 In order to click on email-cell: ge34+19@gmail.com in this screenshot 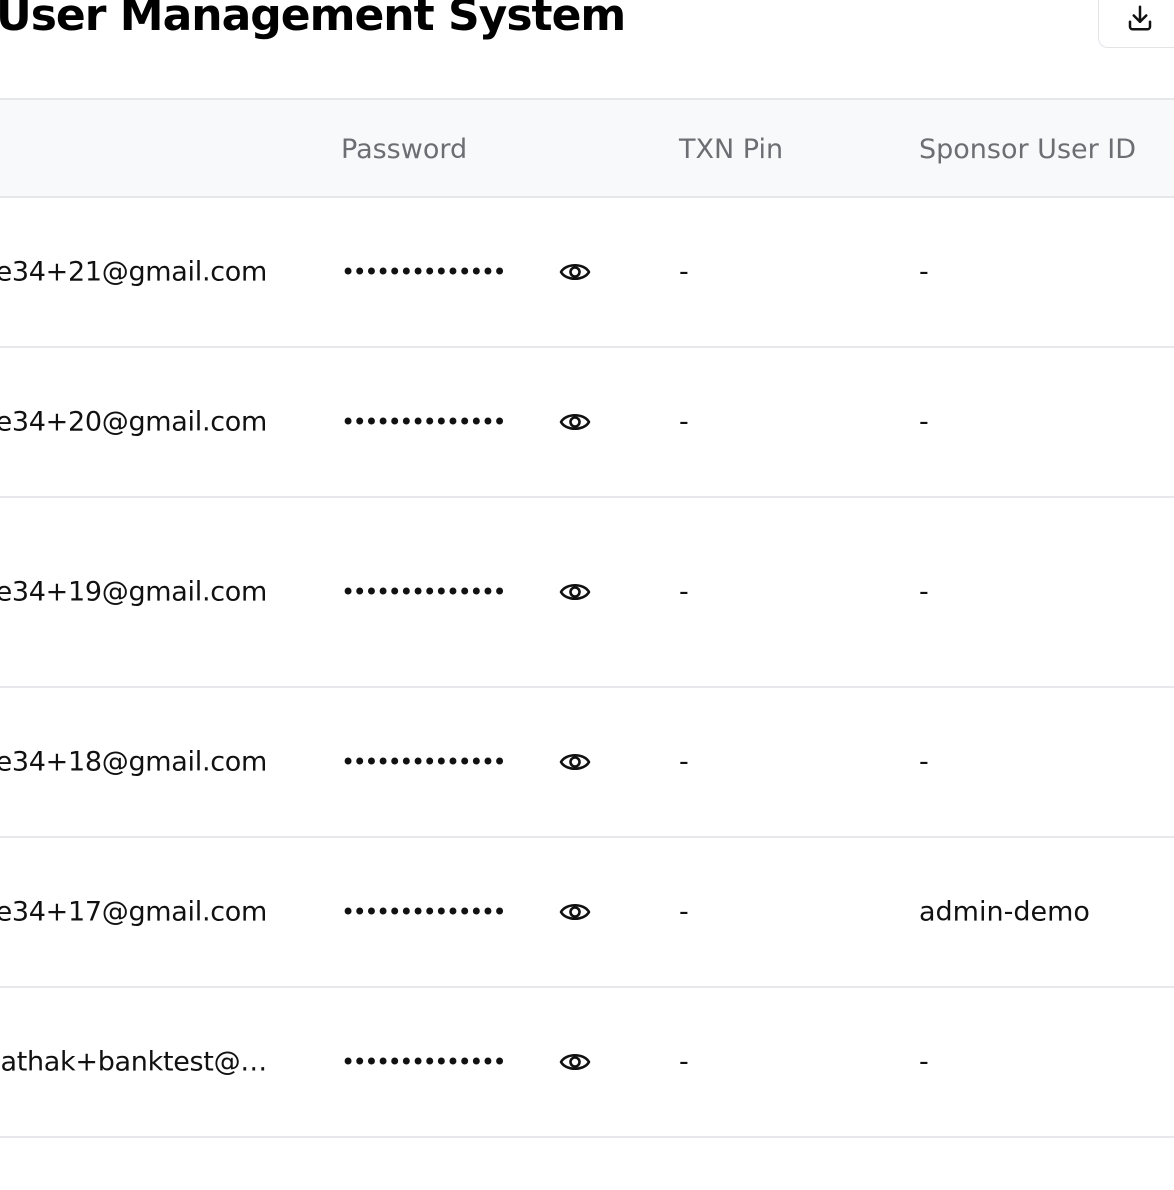, I will do `click(133, 592)`.